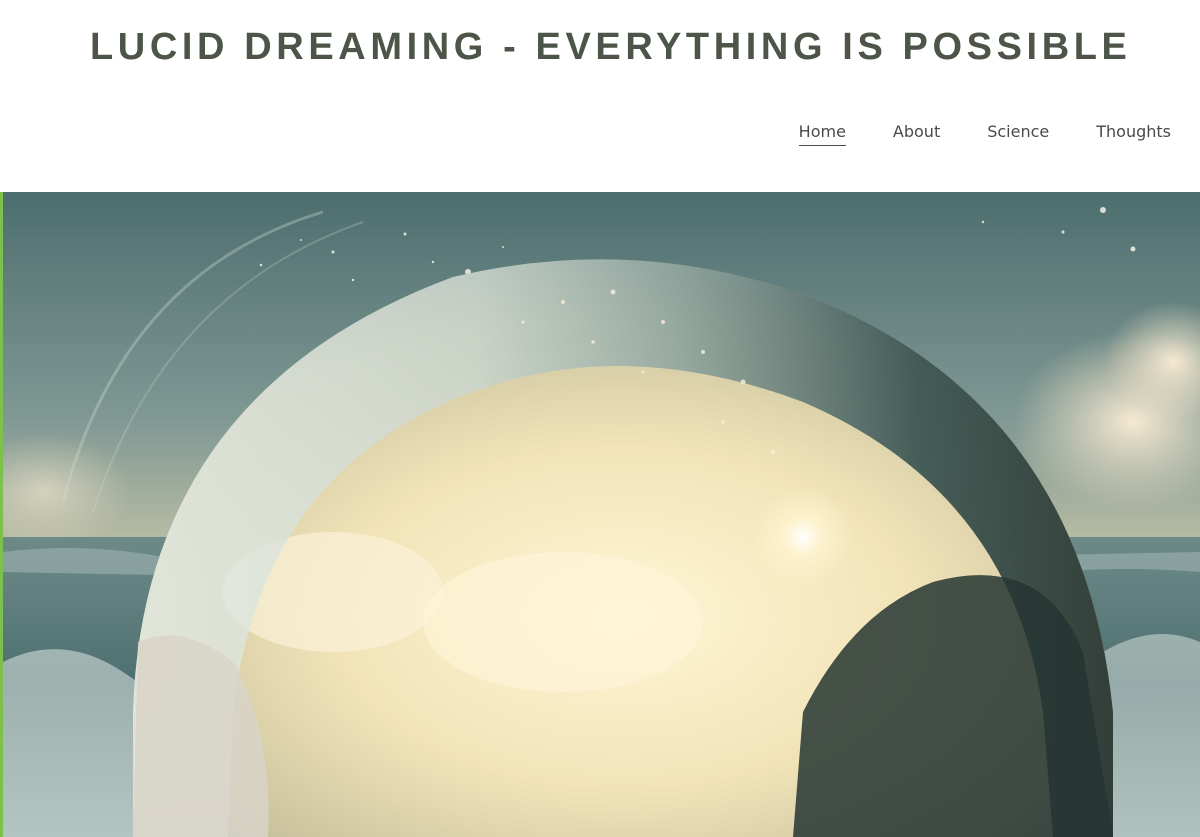  I want to click on nav-thoughts-link: Thoughts, so click(1133, 133).